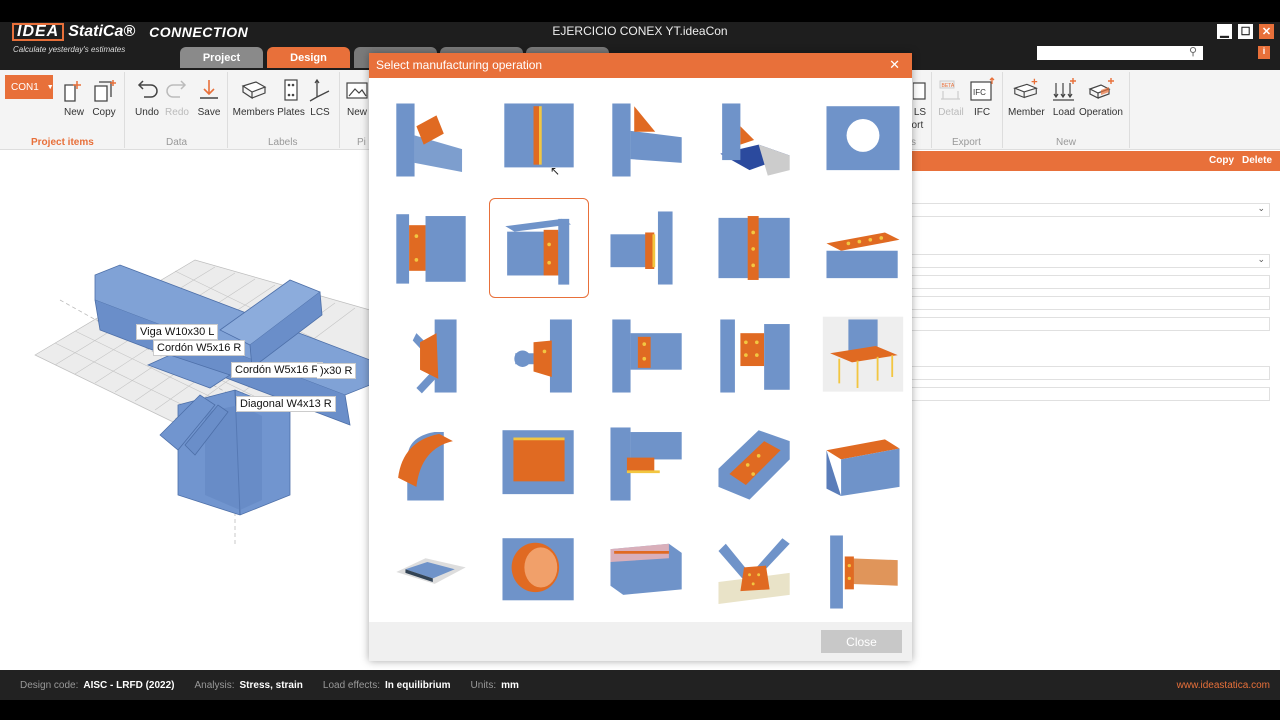  Describe the element at coordinates (1261, 259) in the screenshot. I see `chevron-down-icon: ⌄` at that location.